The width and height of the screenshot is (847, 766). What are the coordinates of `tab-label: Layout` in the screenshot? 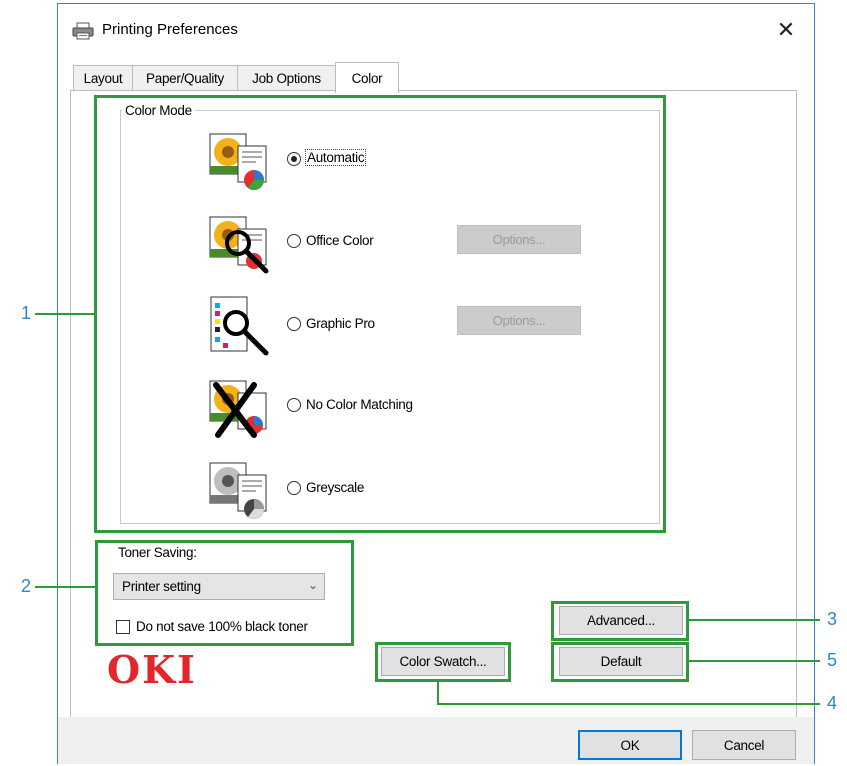 It's located at (103, 78).